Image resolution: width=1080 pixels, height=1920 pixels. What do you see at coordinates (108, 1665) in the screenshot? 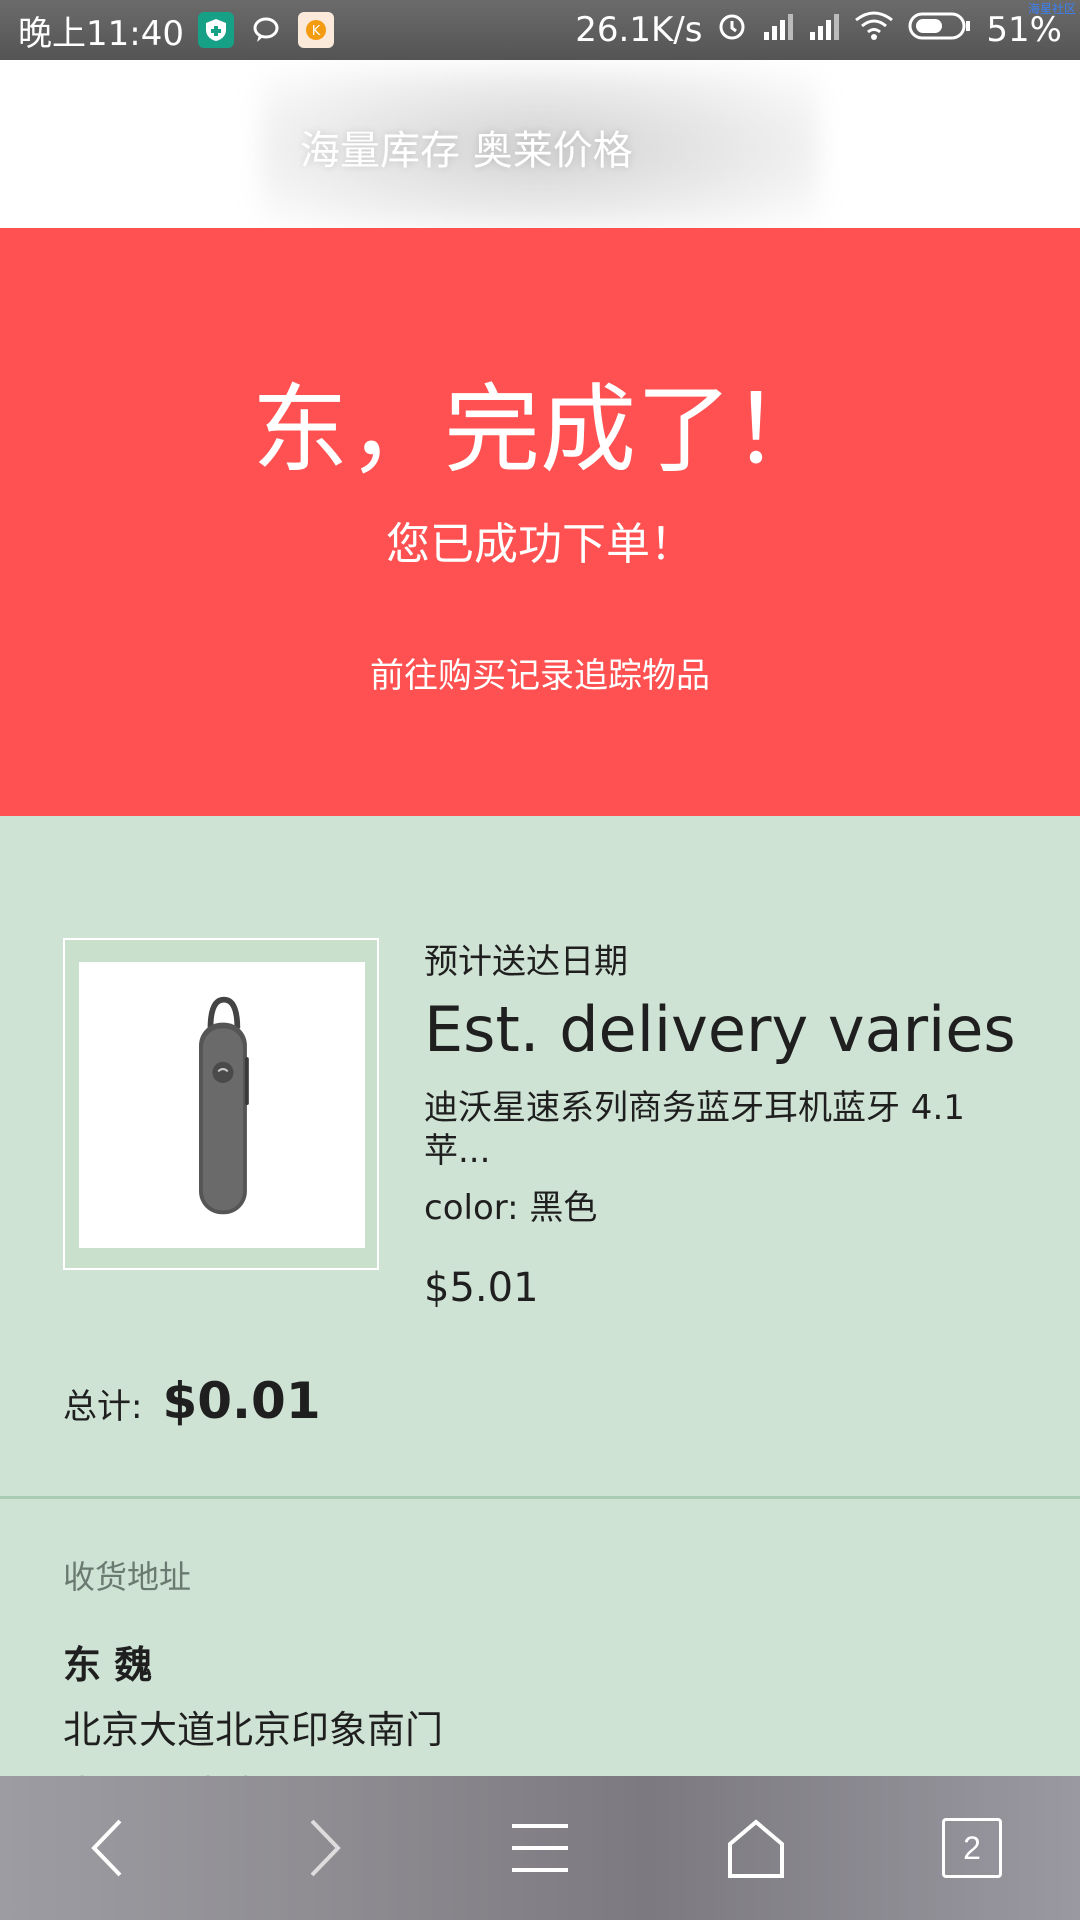
I see `recipient-name: 东 魏` at bounding box center [108, 1665].